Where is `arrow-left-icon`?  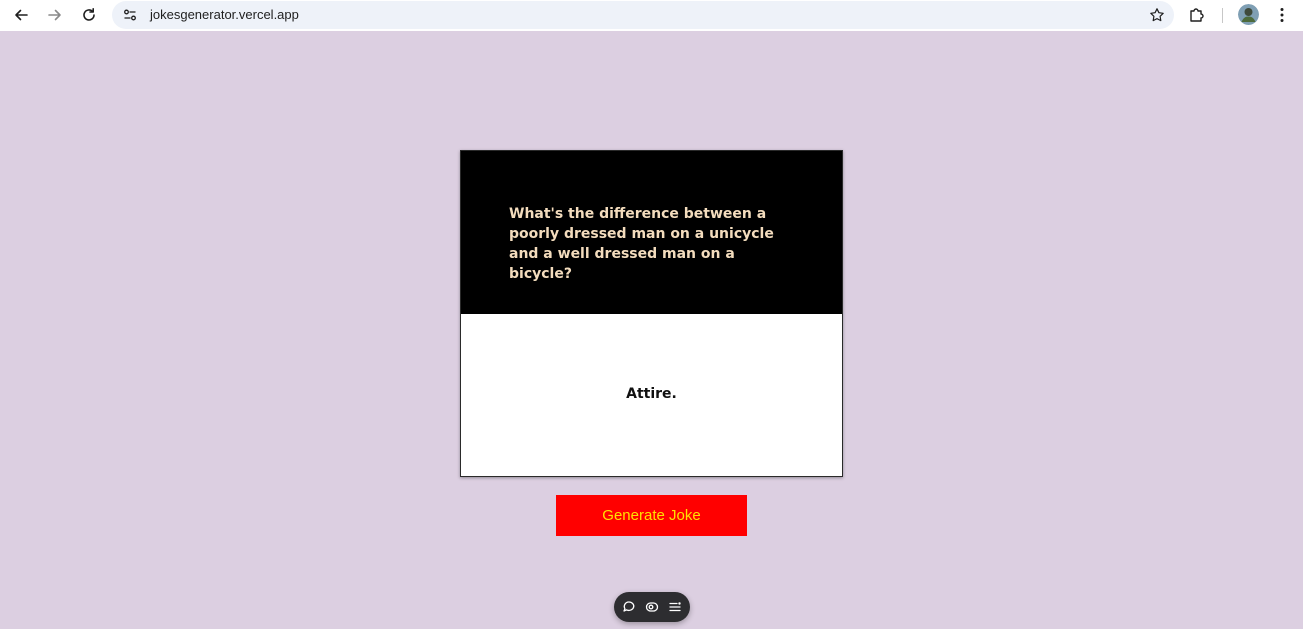
arrow-left-icon is located at coordinates (21, 15).